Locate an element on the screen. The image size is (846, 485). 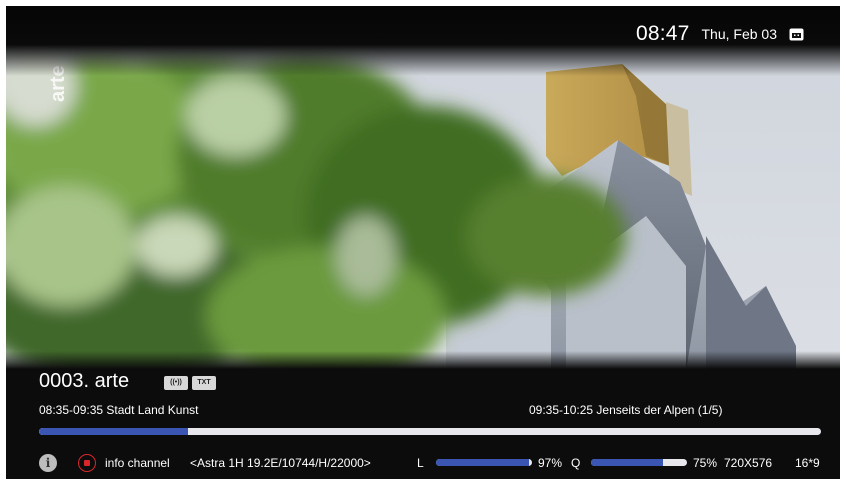
signal-quality-bar is located at coordinates (639, 462).